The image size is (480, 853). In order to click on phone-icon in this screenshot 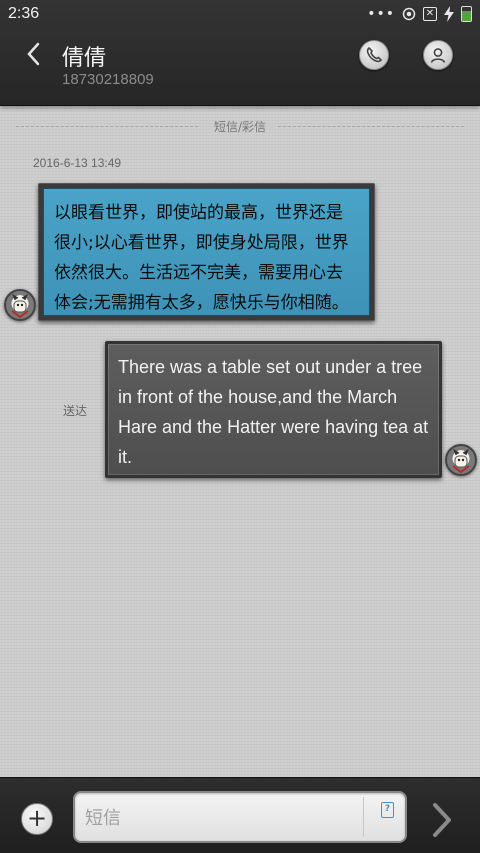, I will do `click(374, 55)`.